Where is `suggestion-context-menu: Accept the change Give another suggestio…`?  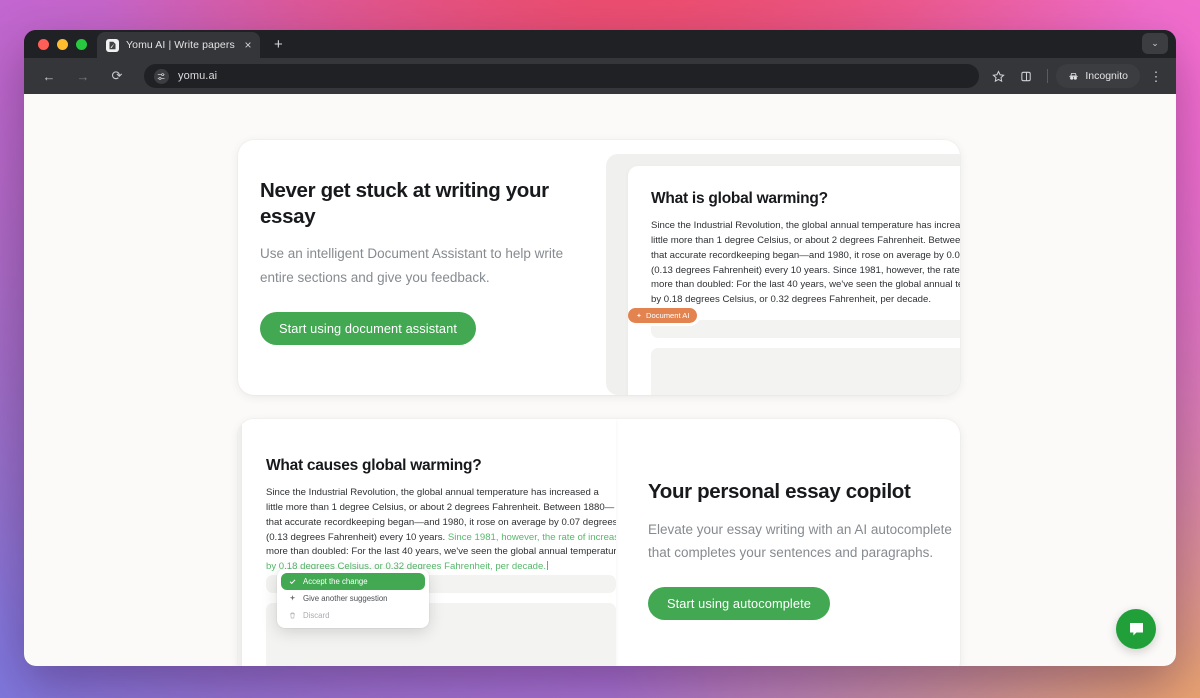 suggestion-context-menu: Accept the change Give another suggestio… is located at coordinates (353, 598).